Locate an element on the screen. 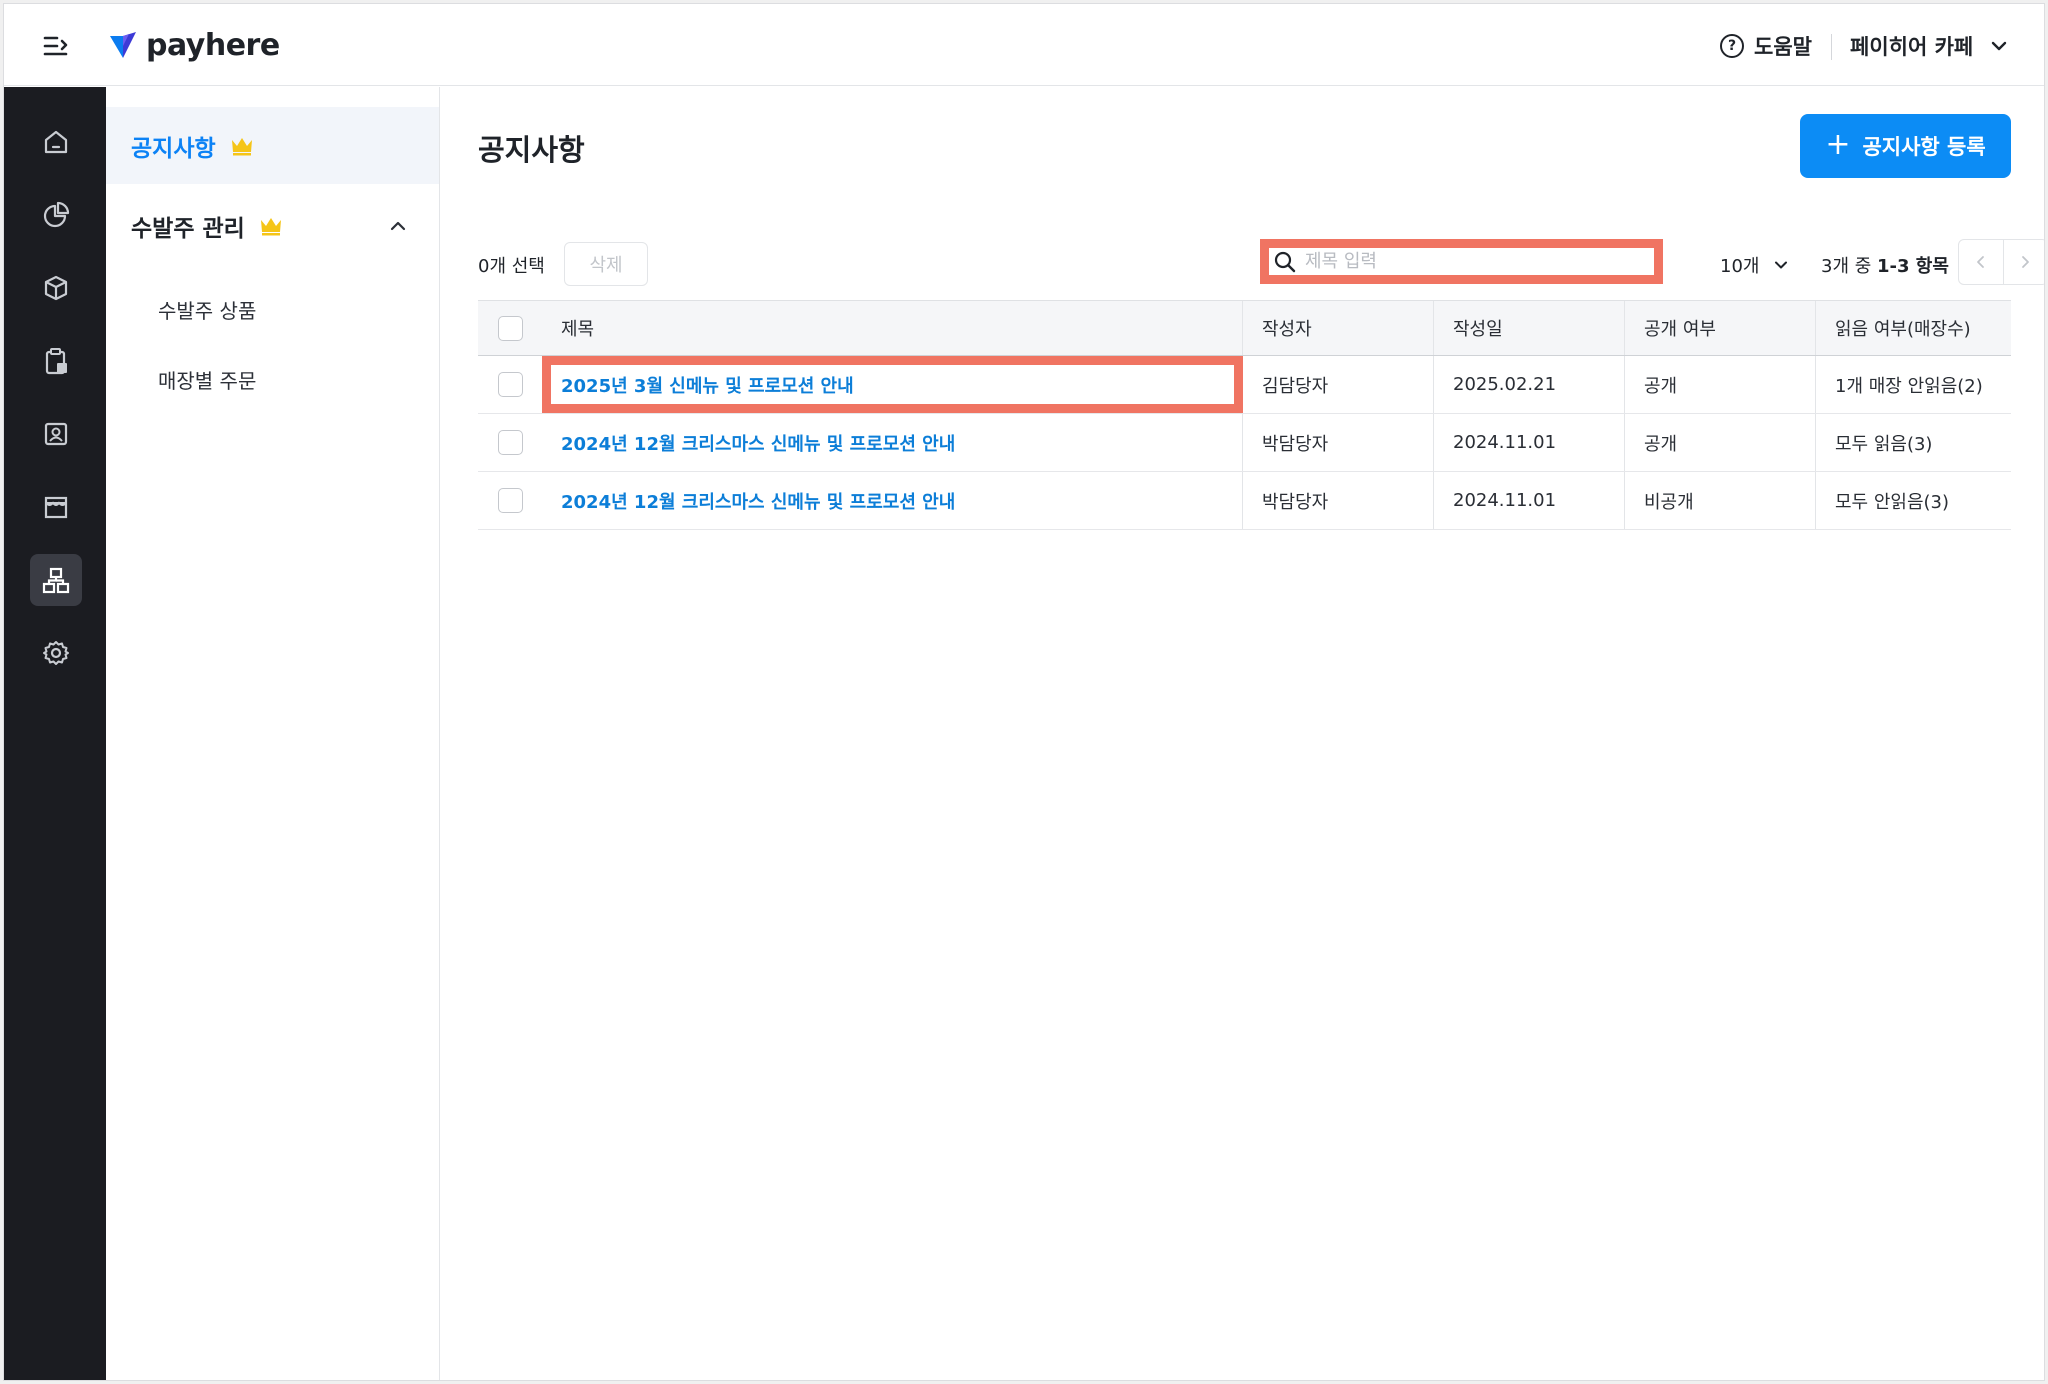  column-header-author: 작성자 is located at coordinates (1338, 328).